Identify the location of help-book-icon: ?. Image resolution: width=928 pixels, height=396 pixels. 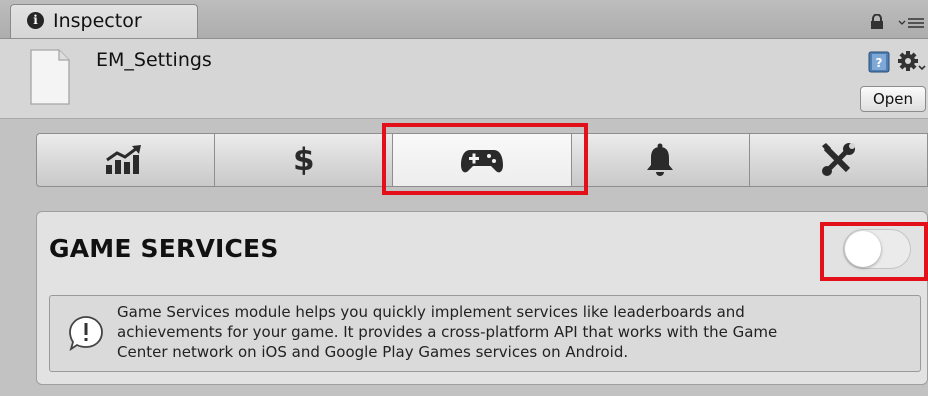
(879, 62).